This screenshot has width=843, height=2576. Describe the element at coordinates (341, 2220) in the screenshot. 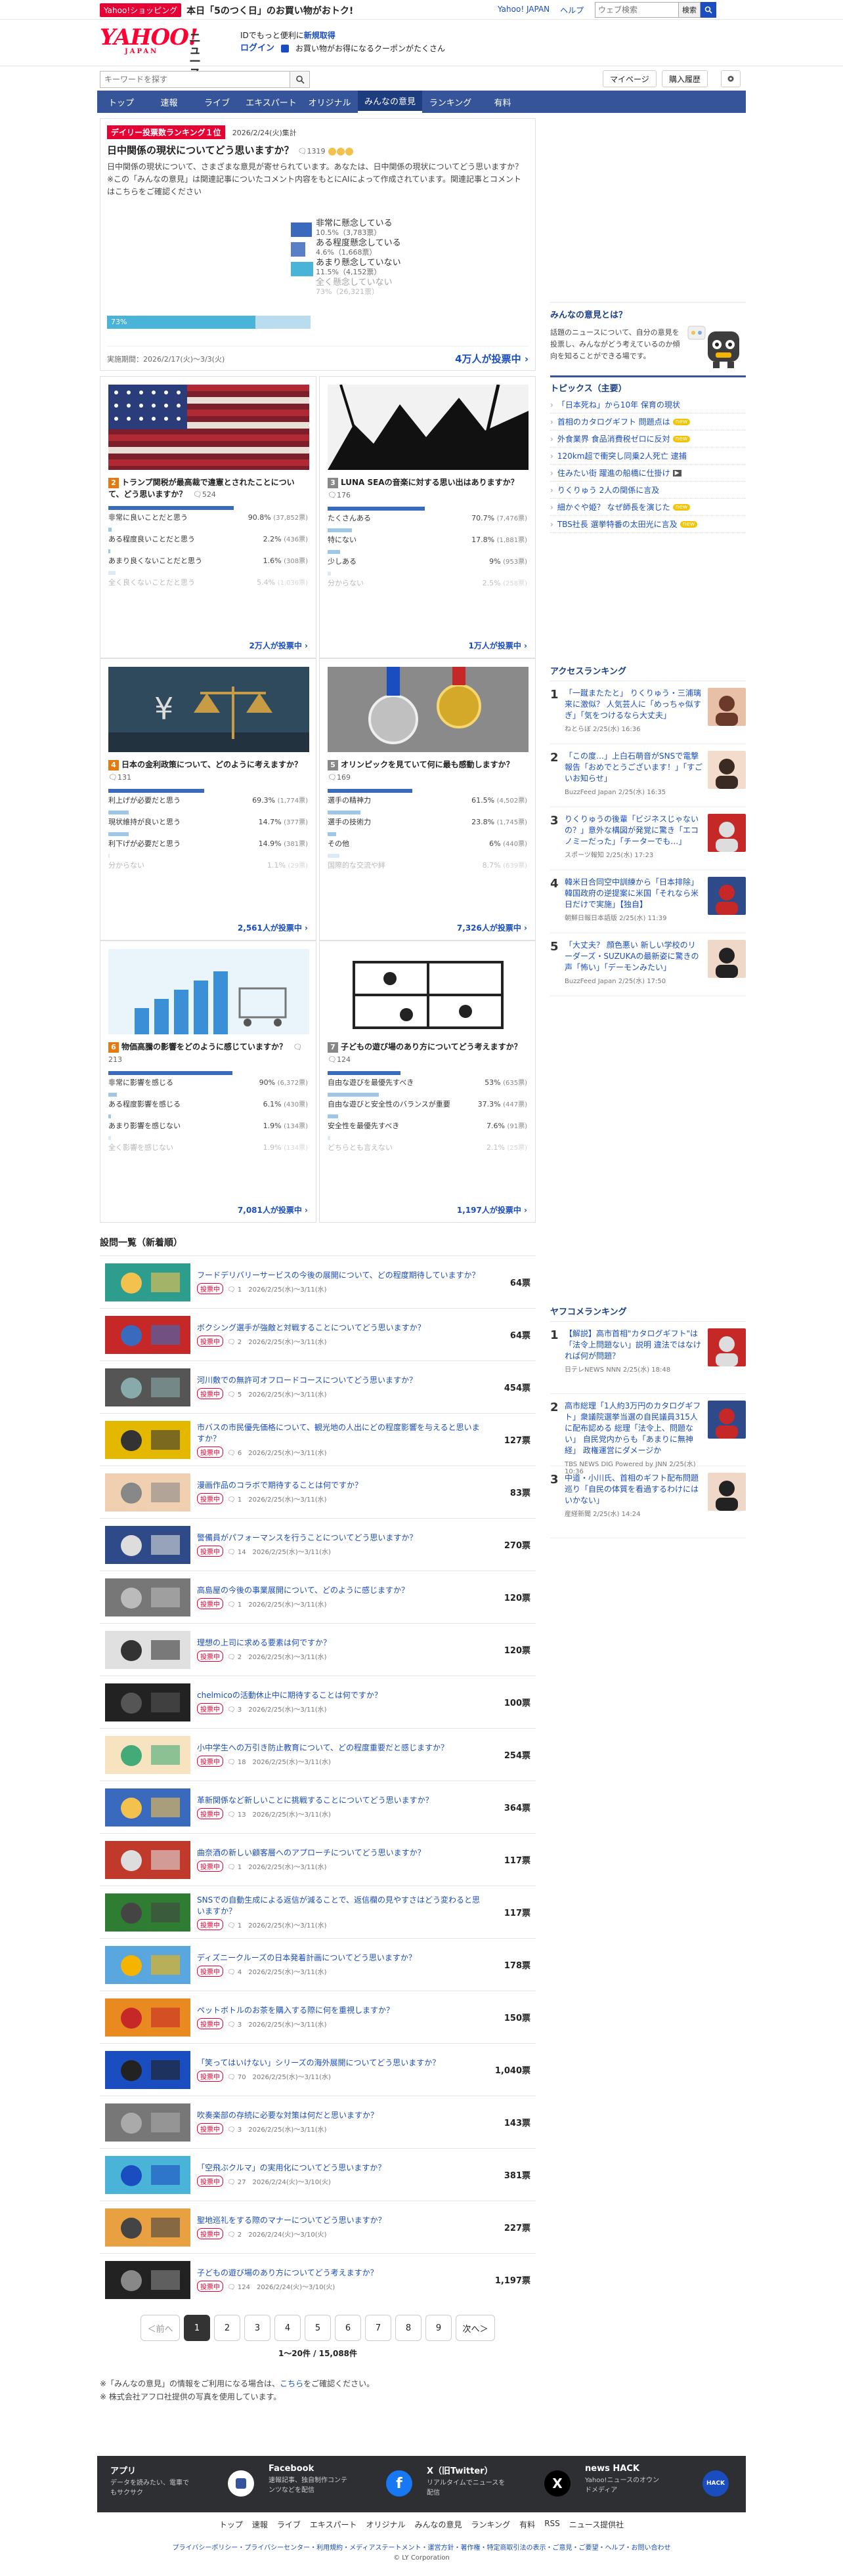

I see `list-item-question: 聖地巡礼をする際のマナーについてどう思いますか？` at that location.